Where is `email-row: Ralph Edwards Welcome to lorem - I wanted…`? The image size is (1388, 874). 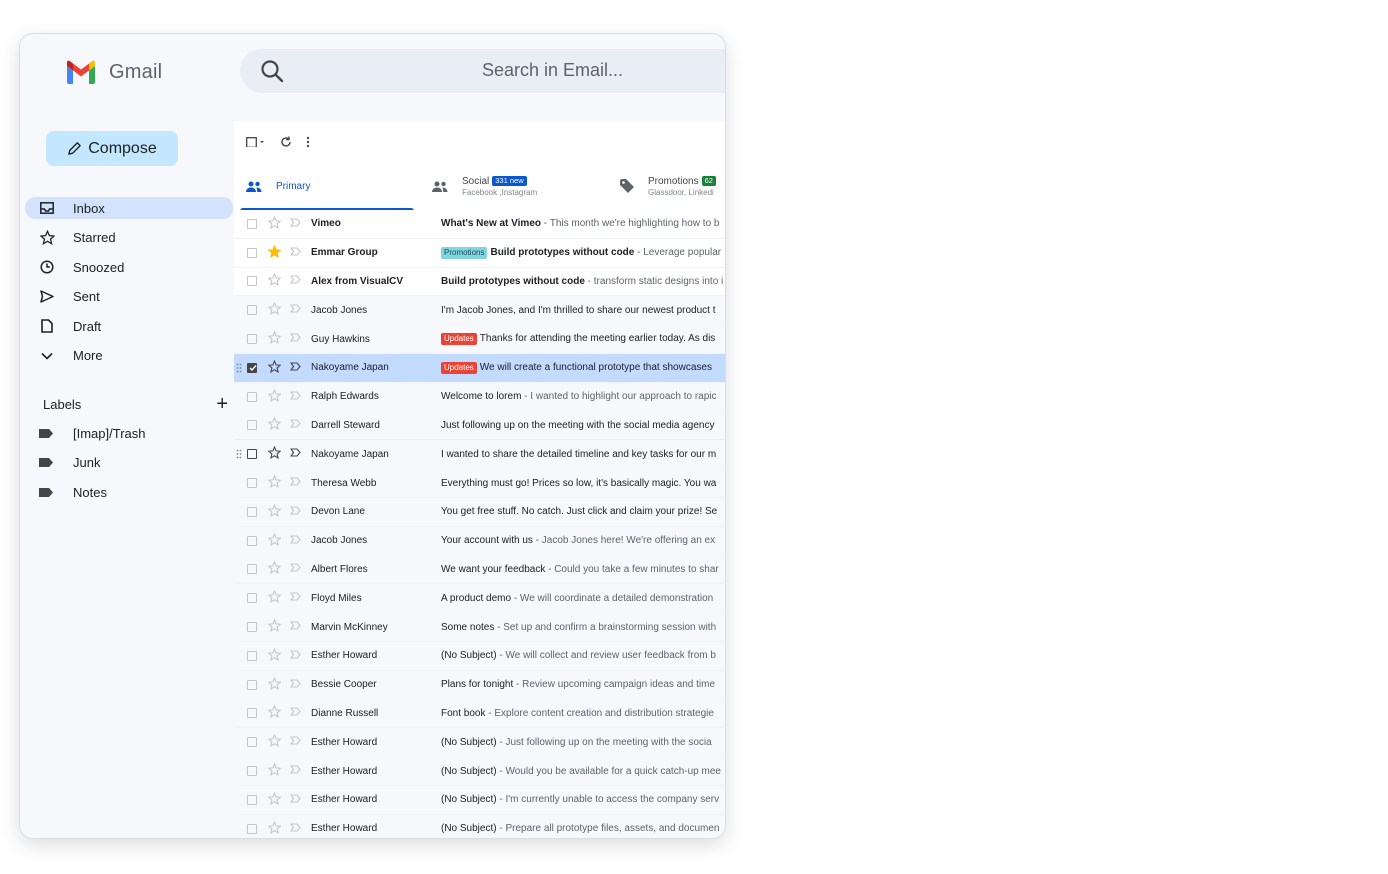 email-row: Ralph Edwards Welcome to lorem - I wanted… is located at coordinates (479, 397).